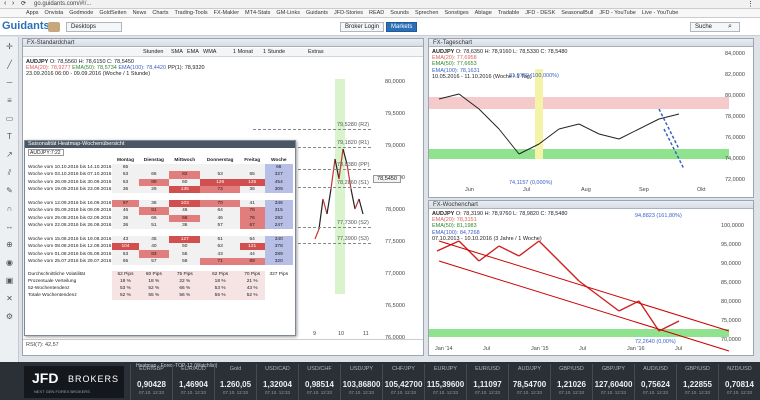 This screenshot has height=400, width=760. What do you see at coordinates (509, 13) in the screenshot?
I see `bookmark-item: Tradable` at bounding box center [509, 13].